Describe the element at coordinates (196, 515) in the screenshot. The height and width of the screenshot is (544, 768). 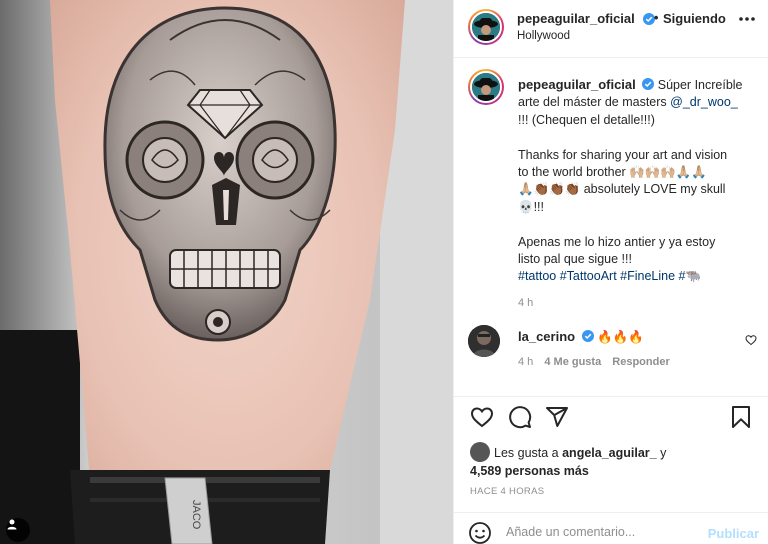
I see `watch-brand-label: JACO` at that location.